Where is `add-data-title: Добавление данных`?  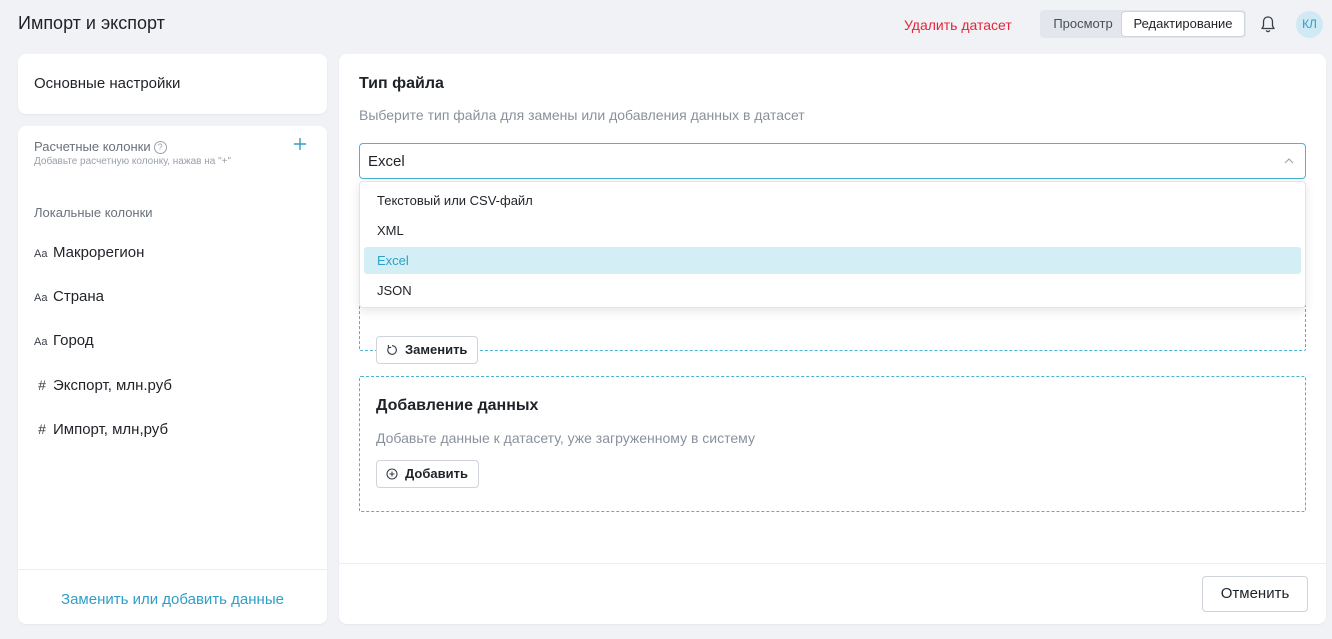
add-data-title: Добавление данных is located at coordinates (457, 405).